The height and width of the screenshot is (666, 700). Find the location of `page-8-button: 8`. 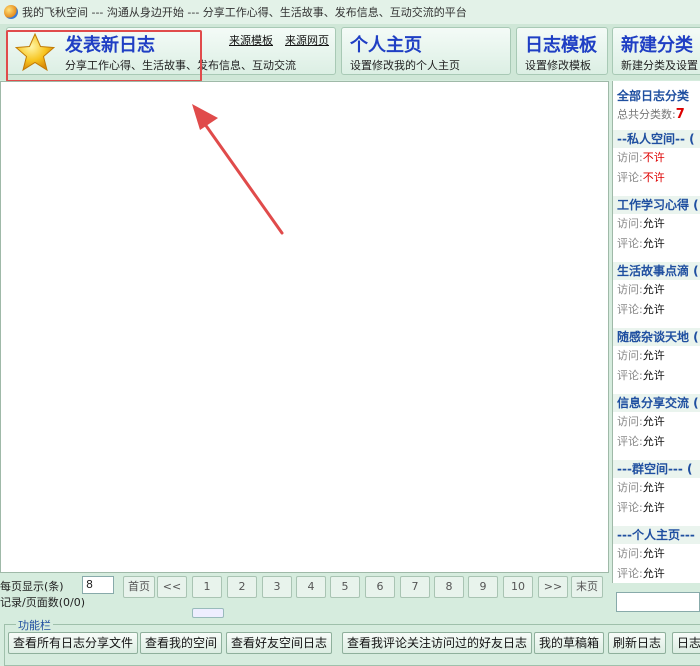

page-8-button: 8 is located at coordinates (449, 587).